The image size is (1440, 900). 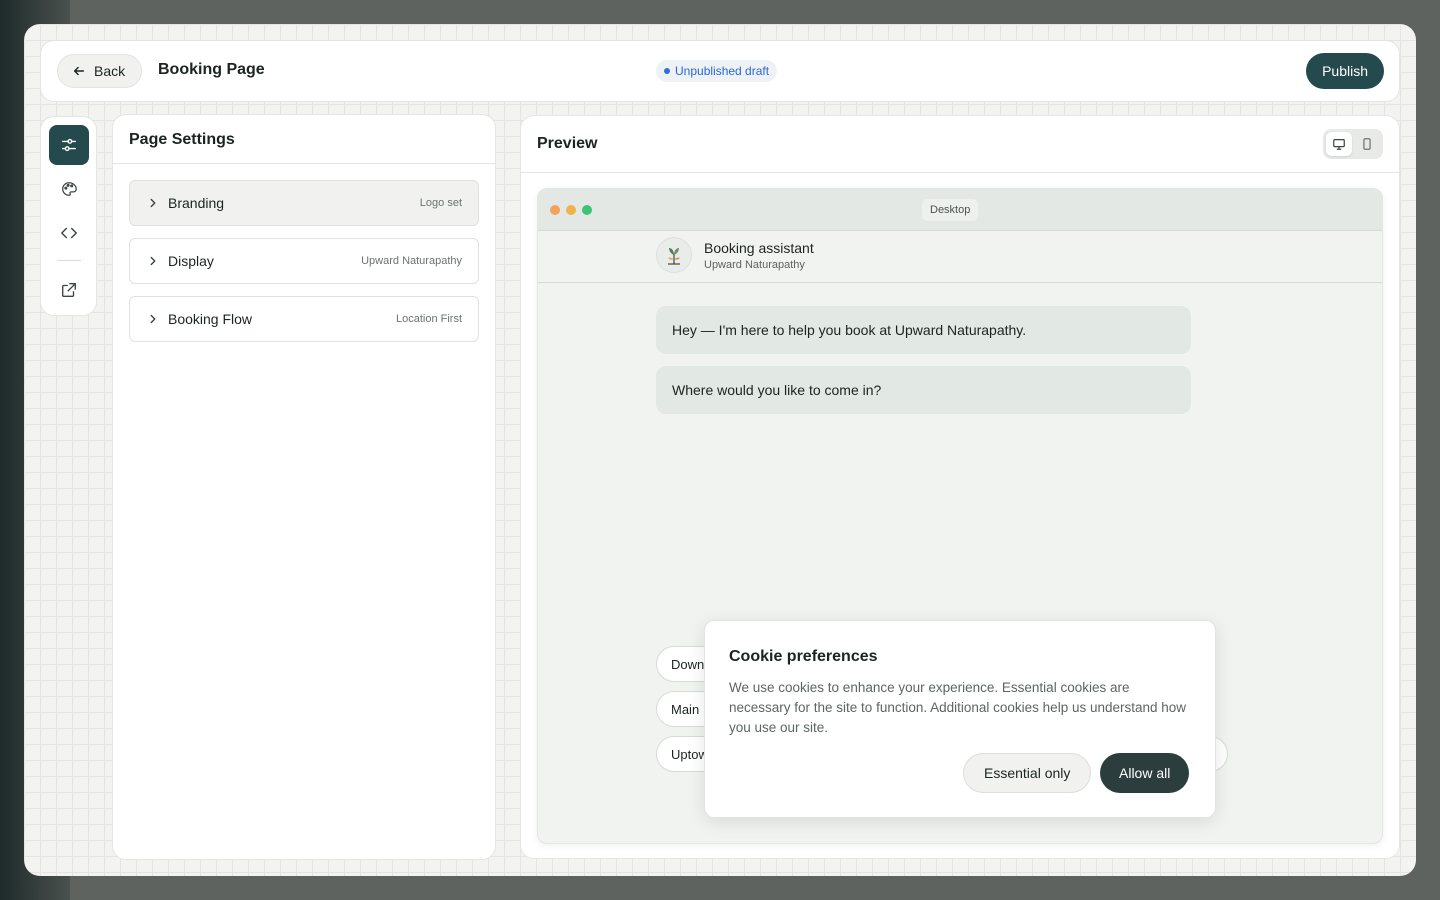 I want to click on smartphone-icon, so click(x=1367, y=144).